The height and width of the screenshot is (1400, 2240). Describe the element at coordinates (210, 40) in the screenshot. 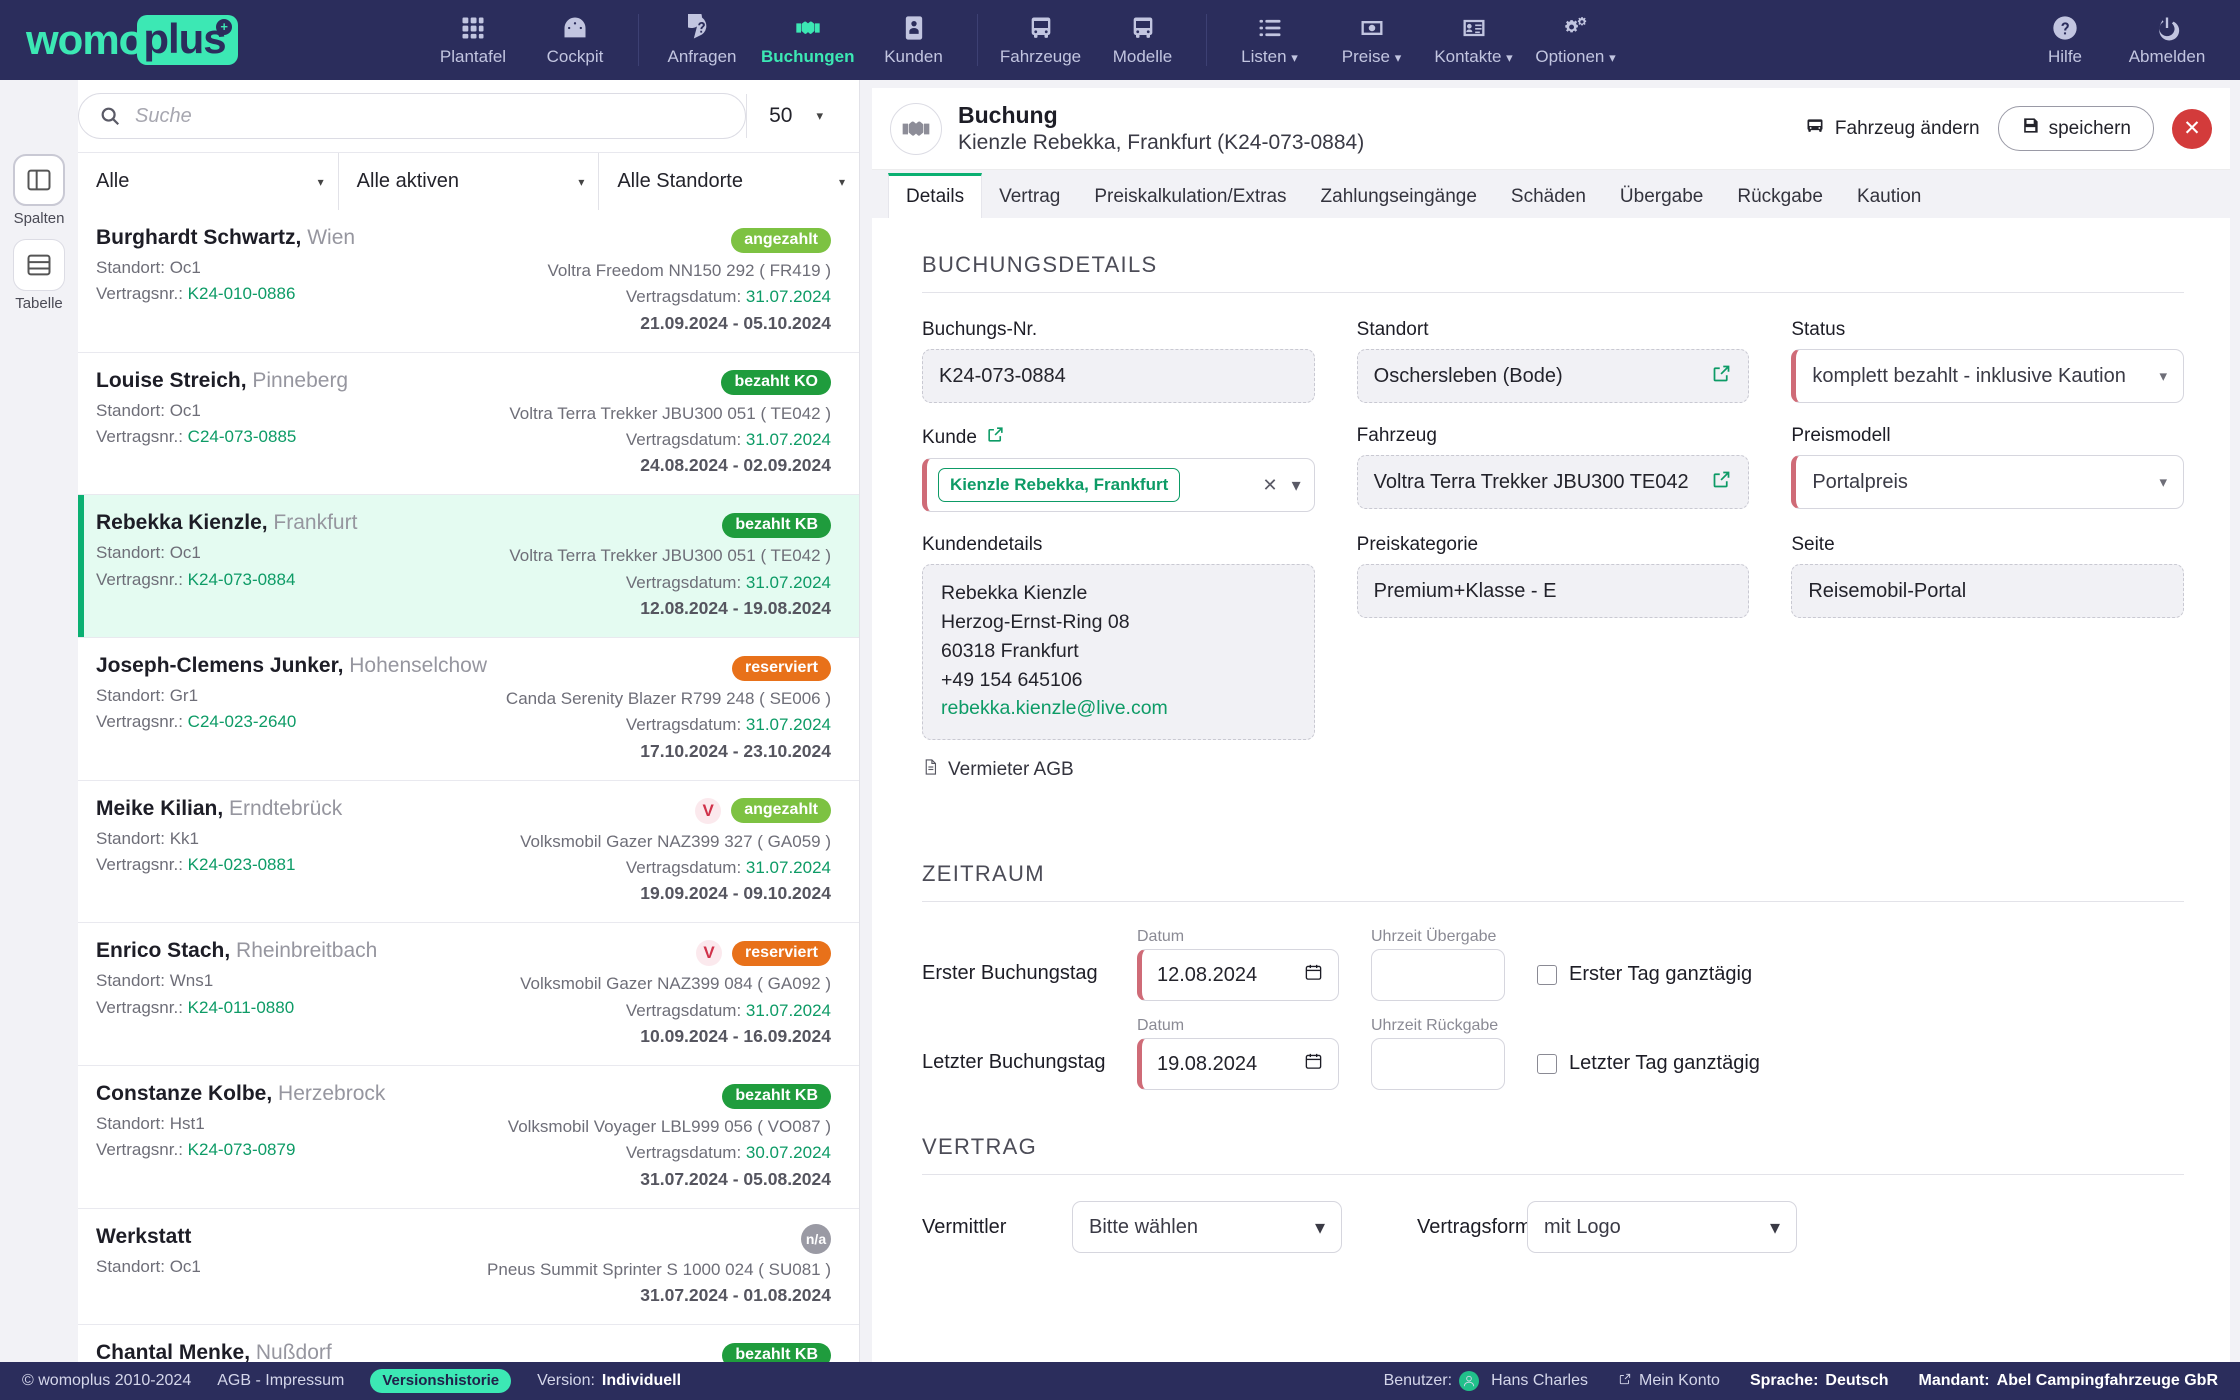

I see `app-logo: womo plus +` at that location.